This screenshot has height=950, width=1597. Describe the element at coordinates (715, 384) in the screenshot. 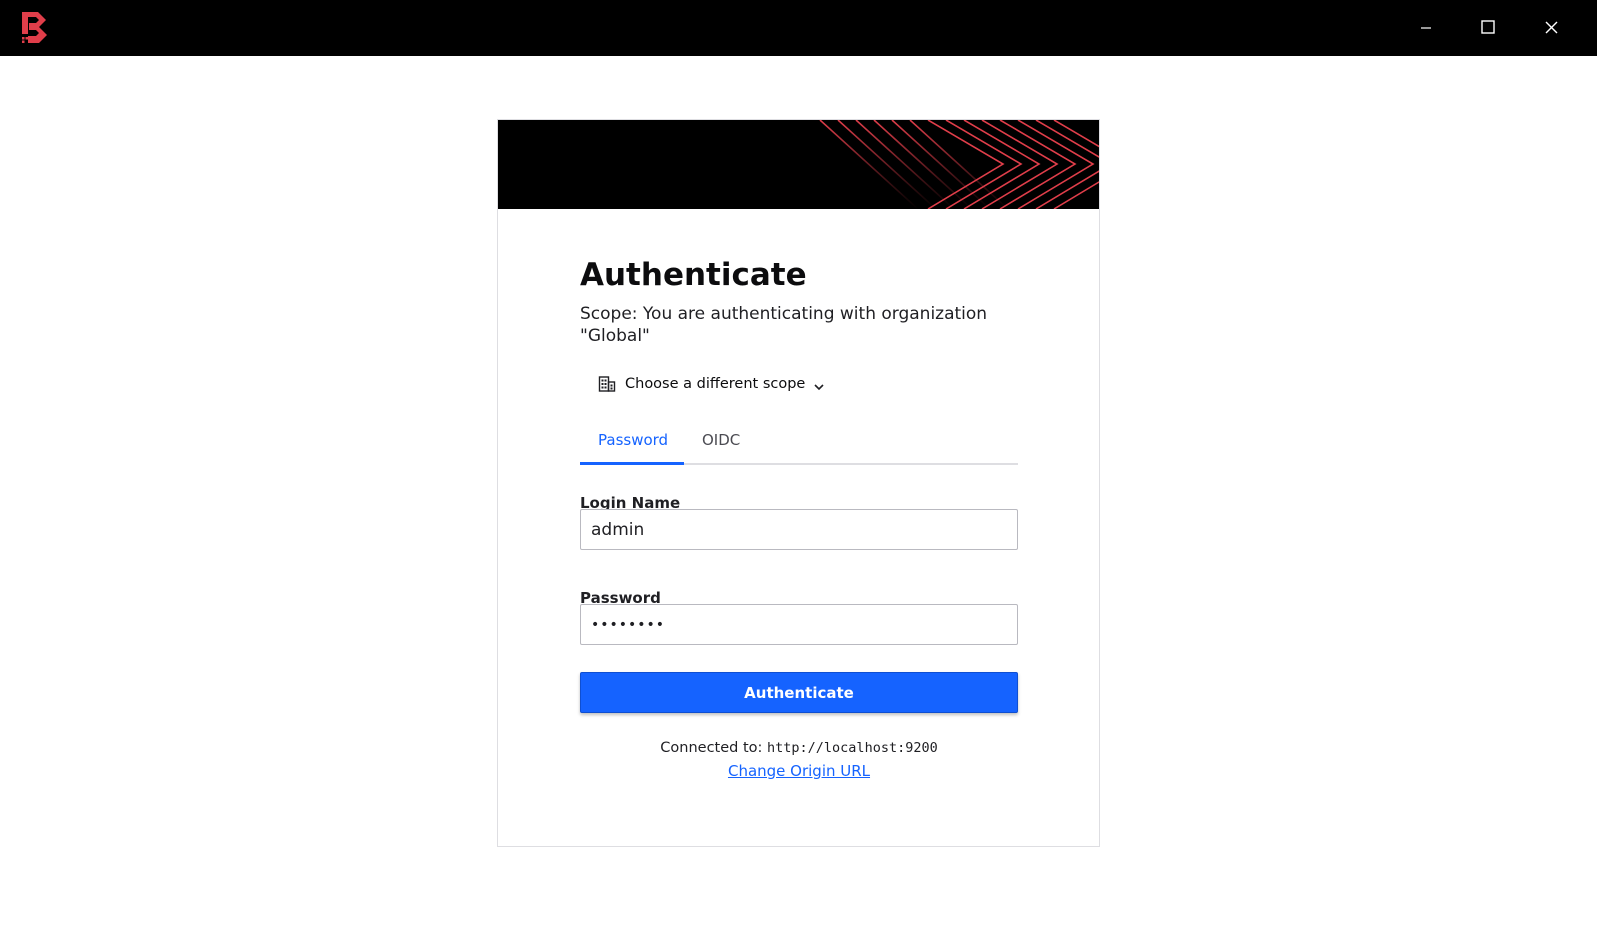

I see `scope-picker-label: Choose a different scope` at that location.